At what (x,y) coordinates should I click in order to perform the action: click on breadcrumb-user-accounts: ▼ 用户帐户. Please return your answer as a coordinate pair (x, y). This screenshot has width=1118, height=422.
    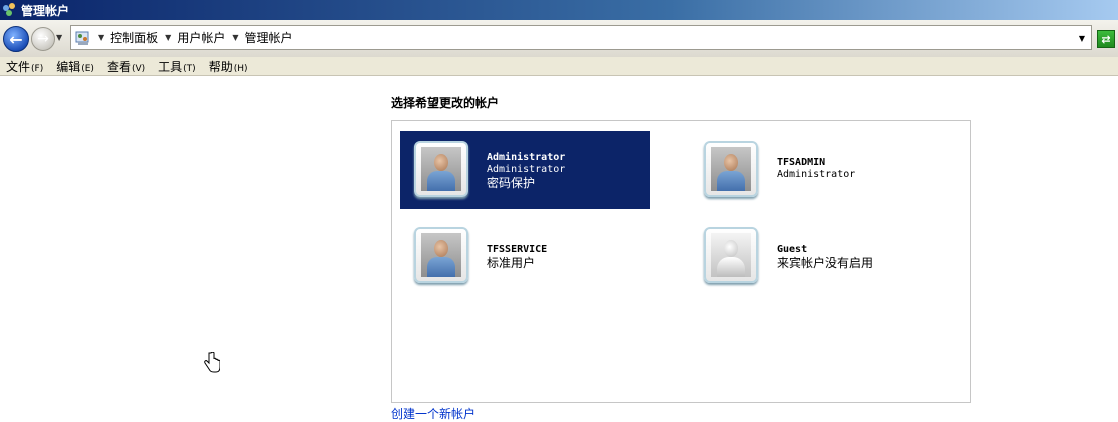
    Looking at the image, I should click on (191, 37).